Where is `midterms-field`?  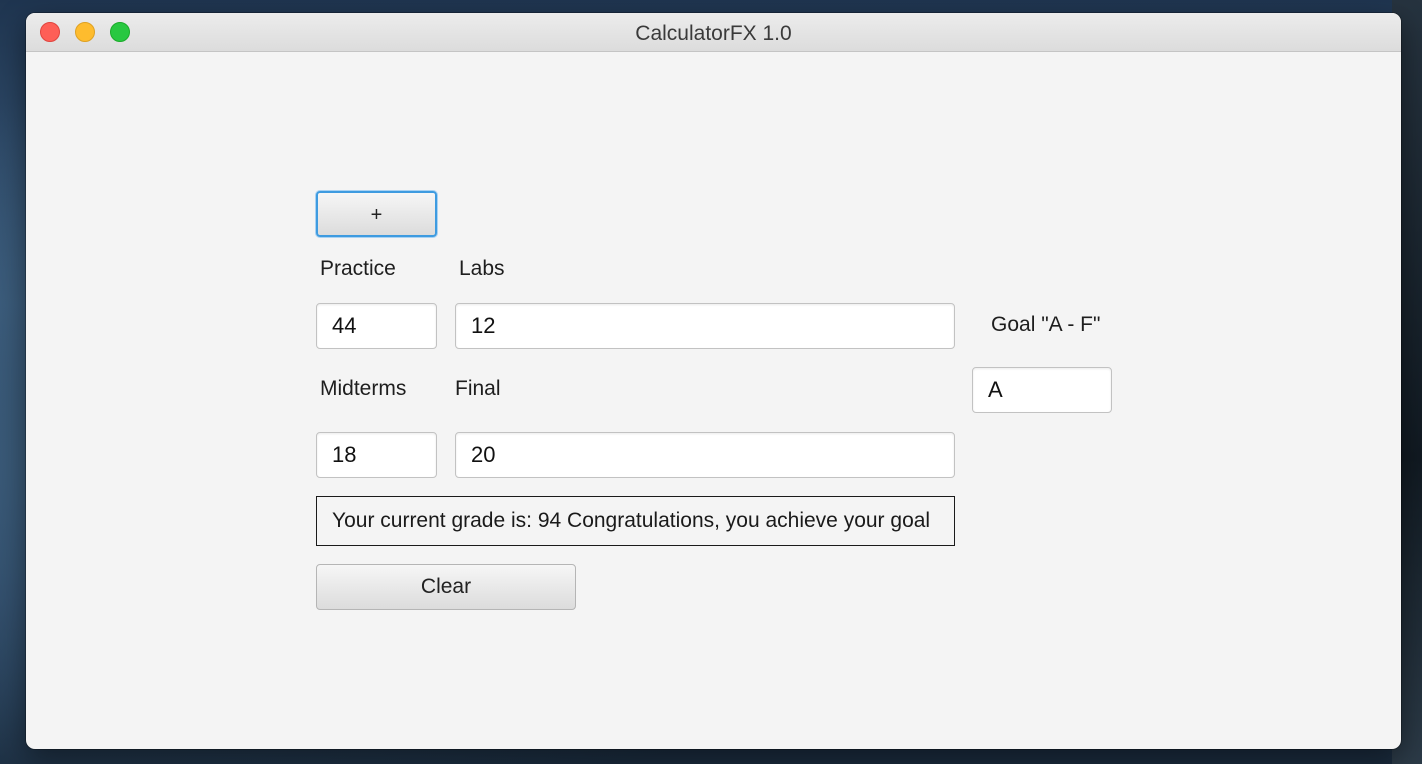
midterms-field is located at coordinates (376, 455).